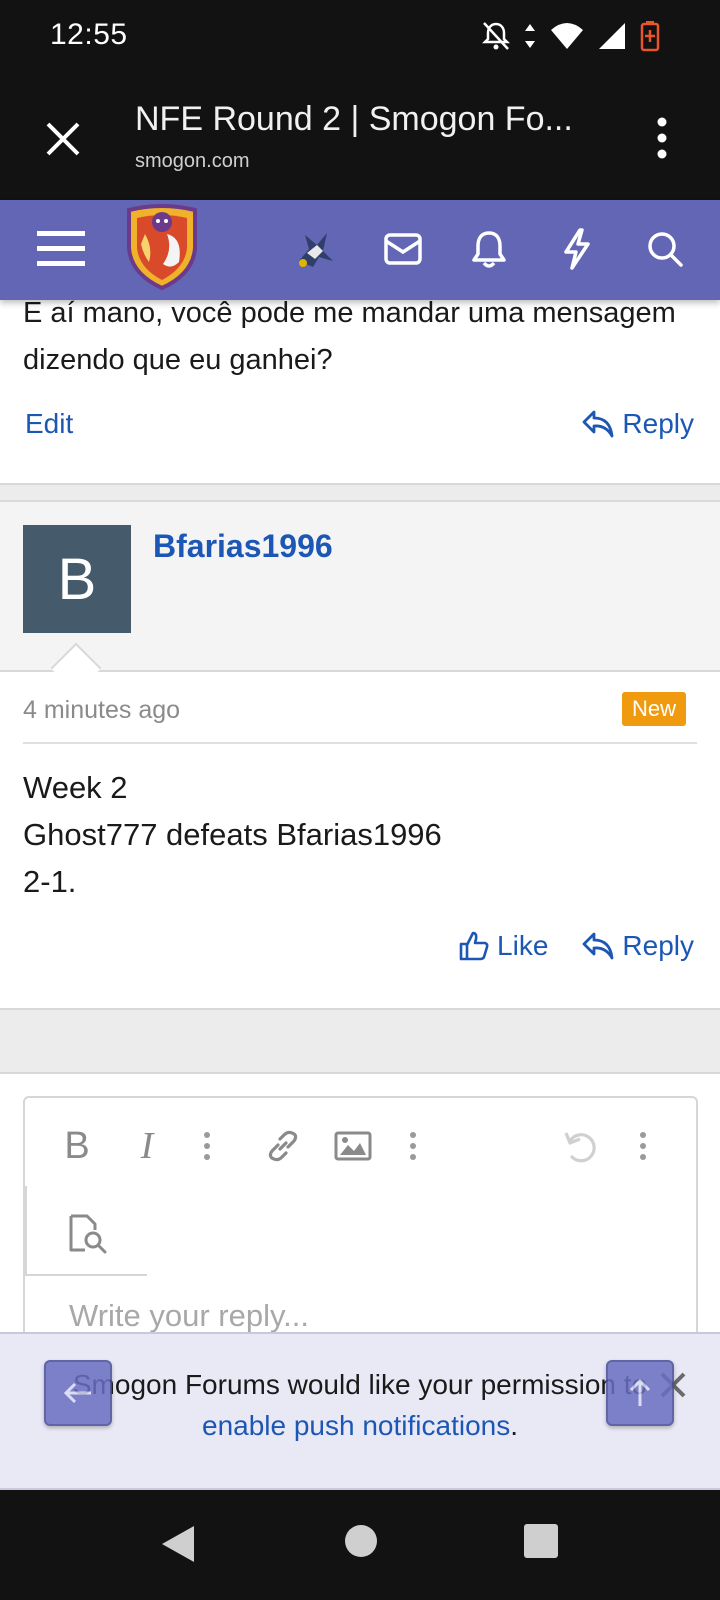 The height and width of the screenshot is (1600, 720). I want to click on search-icon, so click(665, 249).